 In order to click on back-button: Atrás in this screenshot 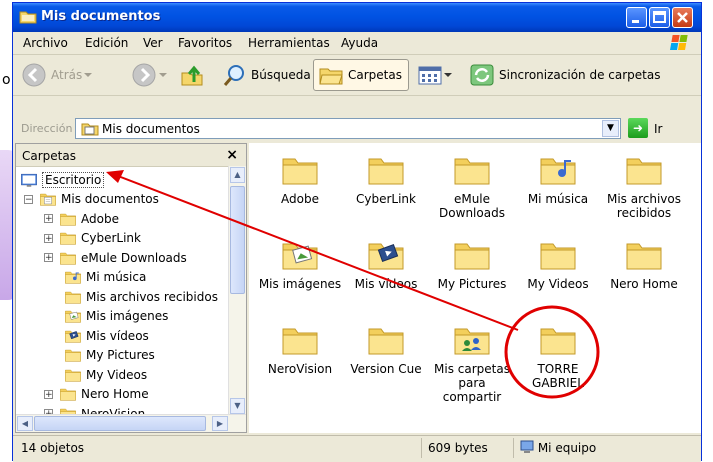, I will do `click(57, 75)`.